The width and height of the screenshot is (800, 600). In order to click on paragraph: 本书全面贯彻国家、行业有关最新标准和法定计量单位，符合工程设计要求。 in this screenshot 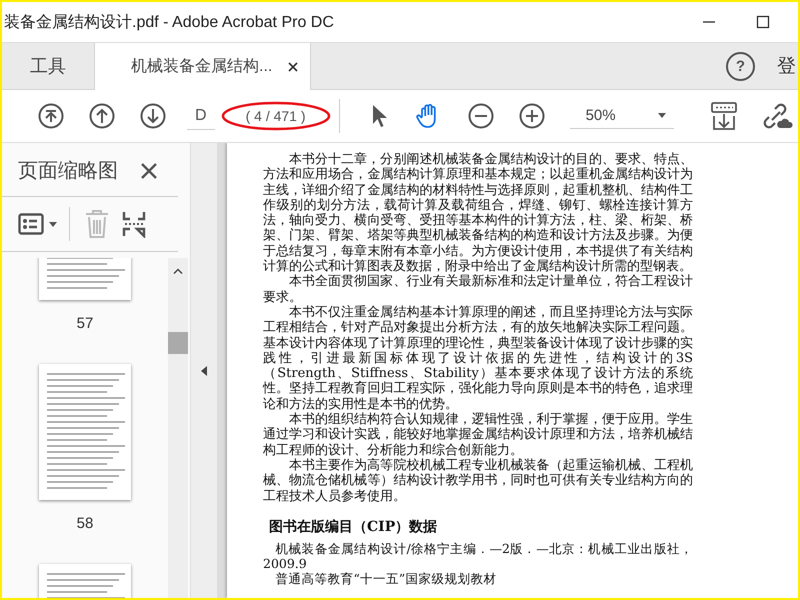, I will do `click(478, 289)`.